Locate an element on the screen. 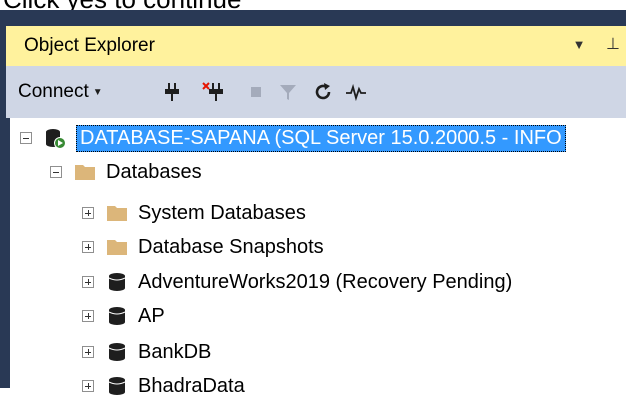 This screenshot has width=626, height=402. tree-item-label: Database Snapshots is located at coordinates (231, 246).